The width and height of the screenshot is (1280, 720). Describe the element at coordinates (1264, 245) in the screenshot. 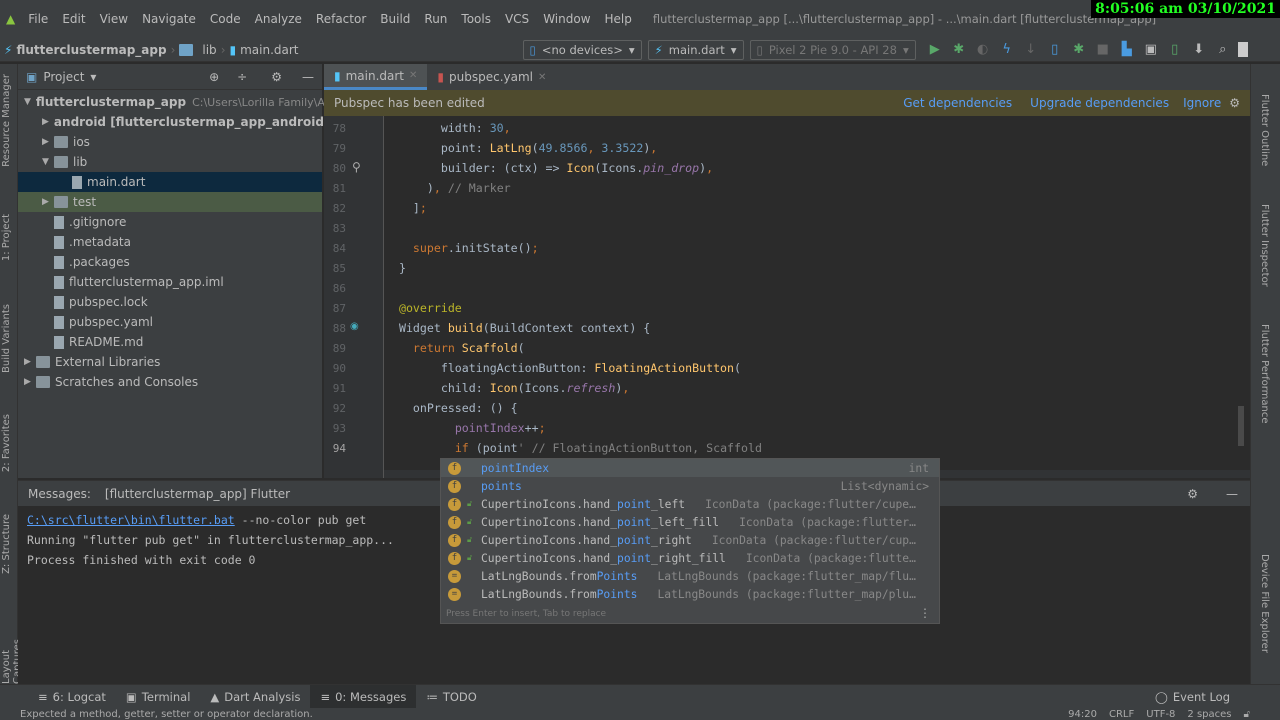

I see `right-stripe-tab: Flutter Inspector` at that location.